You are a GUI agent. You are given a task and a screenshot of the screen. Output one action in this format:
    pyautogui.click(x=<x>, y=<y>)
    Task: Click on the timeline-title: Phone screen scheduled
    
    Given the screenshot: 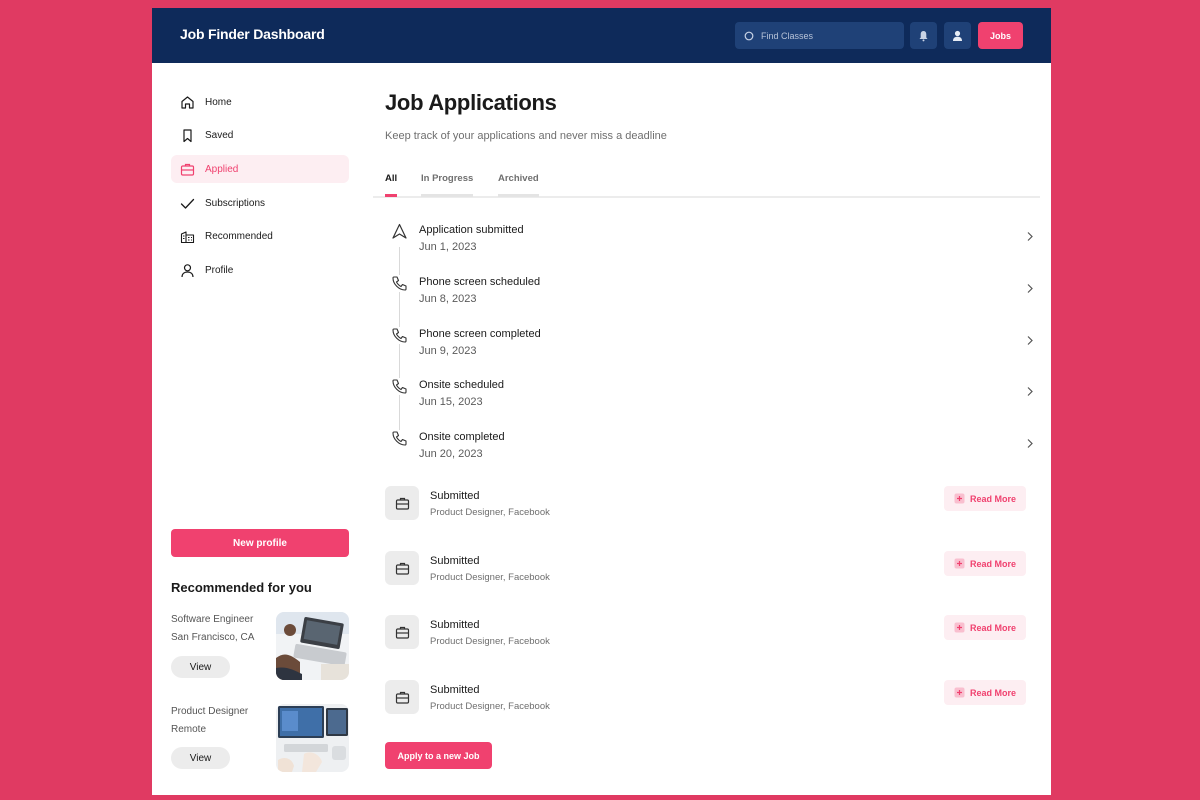 What is the action you would take?
    pyautogui.click(x=480, y=282)
    